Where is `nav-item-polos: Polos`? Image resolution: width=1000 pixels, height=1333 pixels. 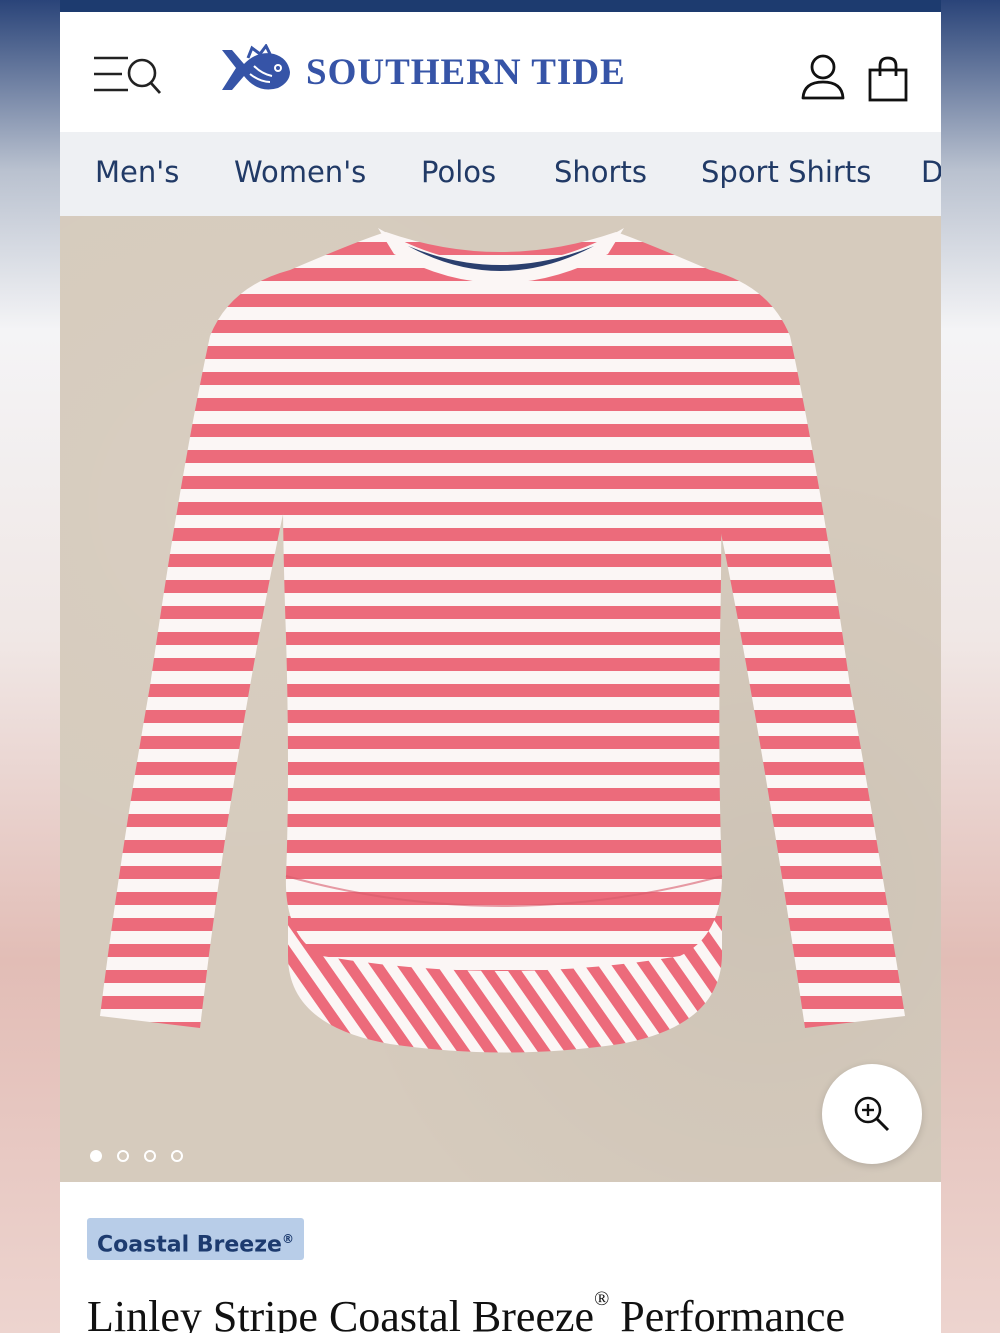 nav-item-polos: Polos is located at coordinates (458, 174).